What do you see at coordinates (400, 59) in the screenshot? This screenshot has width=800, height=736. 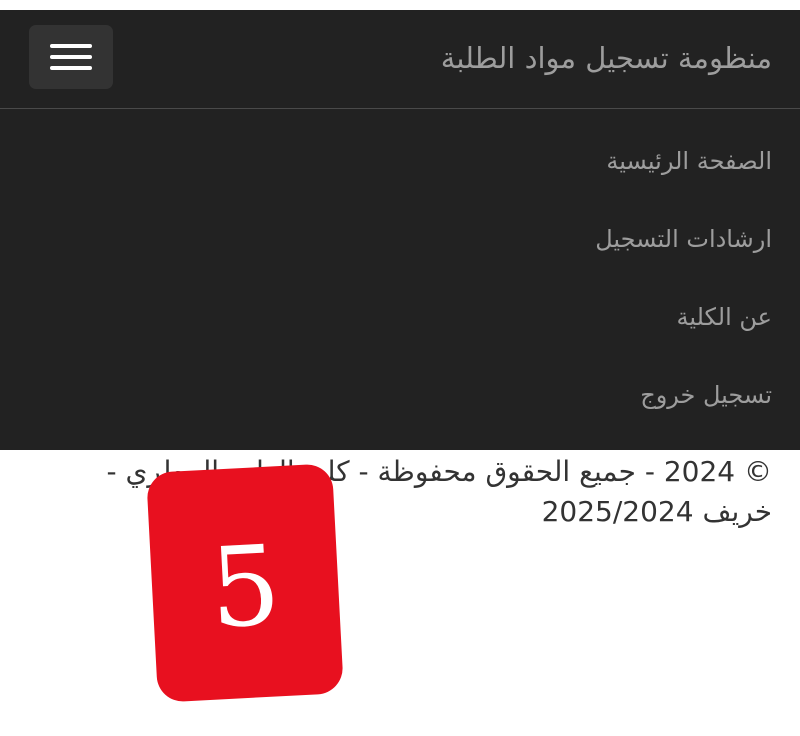 I see `navbar-header: منظومة تسجيل مواد الطلبة` at bounding box center [400, 59].